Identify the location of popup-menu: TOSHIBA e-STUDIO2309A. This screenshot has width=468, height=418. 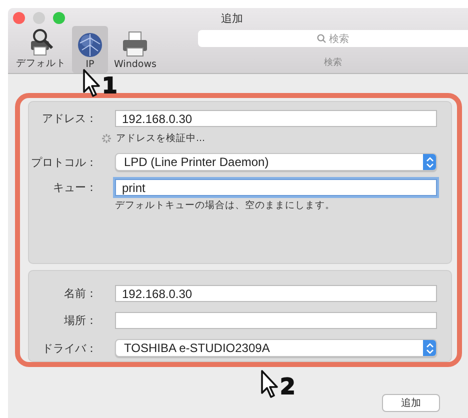
(276, 348).